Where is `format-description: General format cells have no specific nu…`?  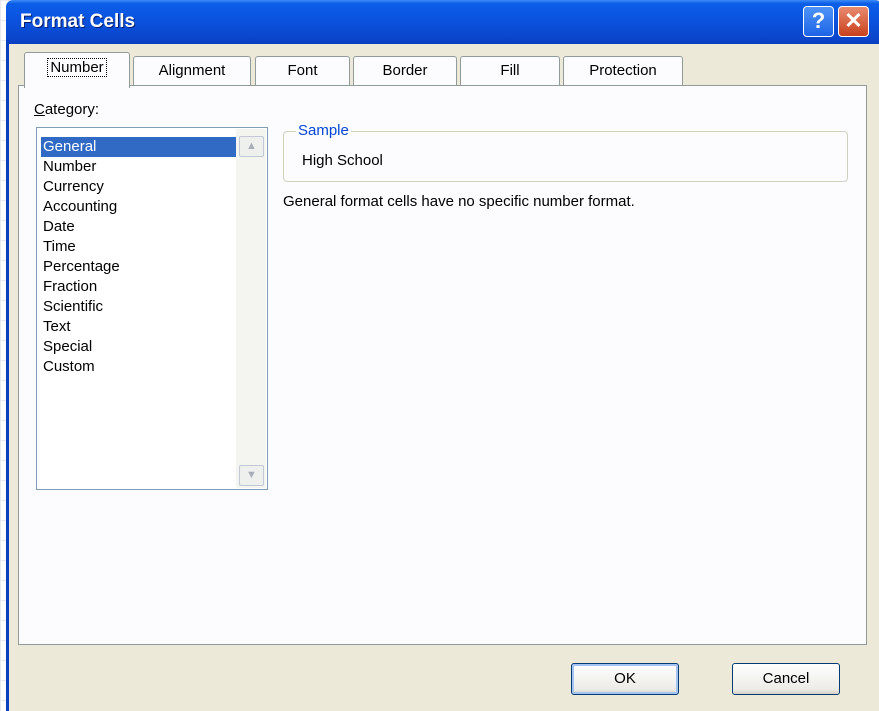 format-description: General format cells have no specific nu… is located at coordinates (459, 201).